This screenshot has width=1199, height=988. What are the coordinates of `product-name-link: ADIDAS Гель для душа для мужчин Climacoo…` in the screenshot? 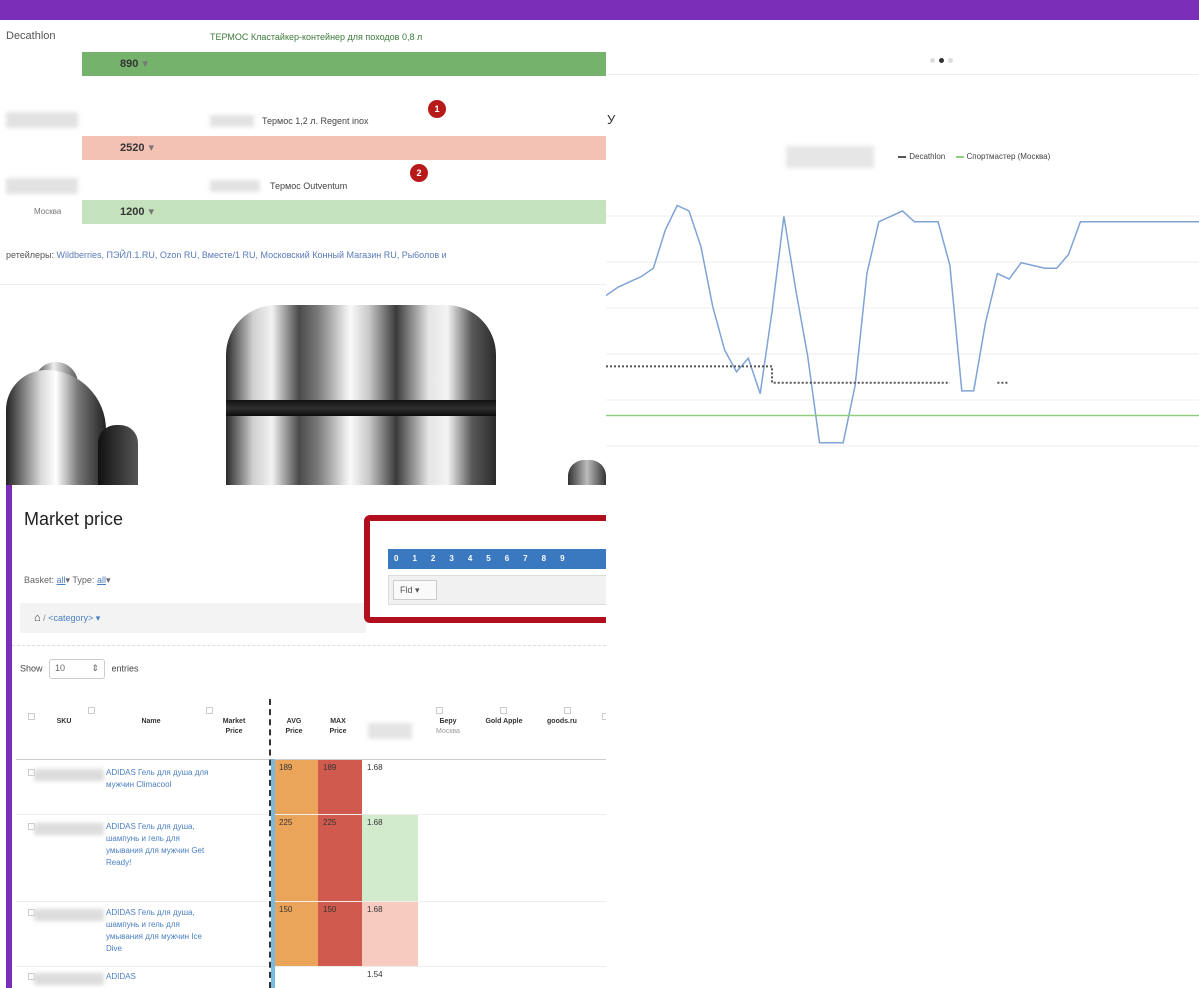 It's located at (158, 779).